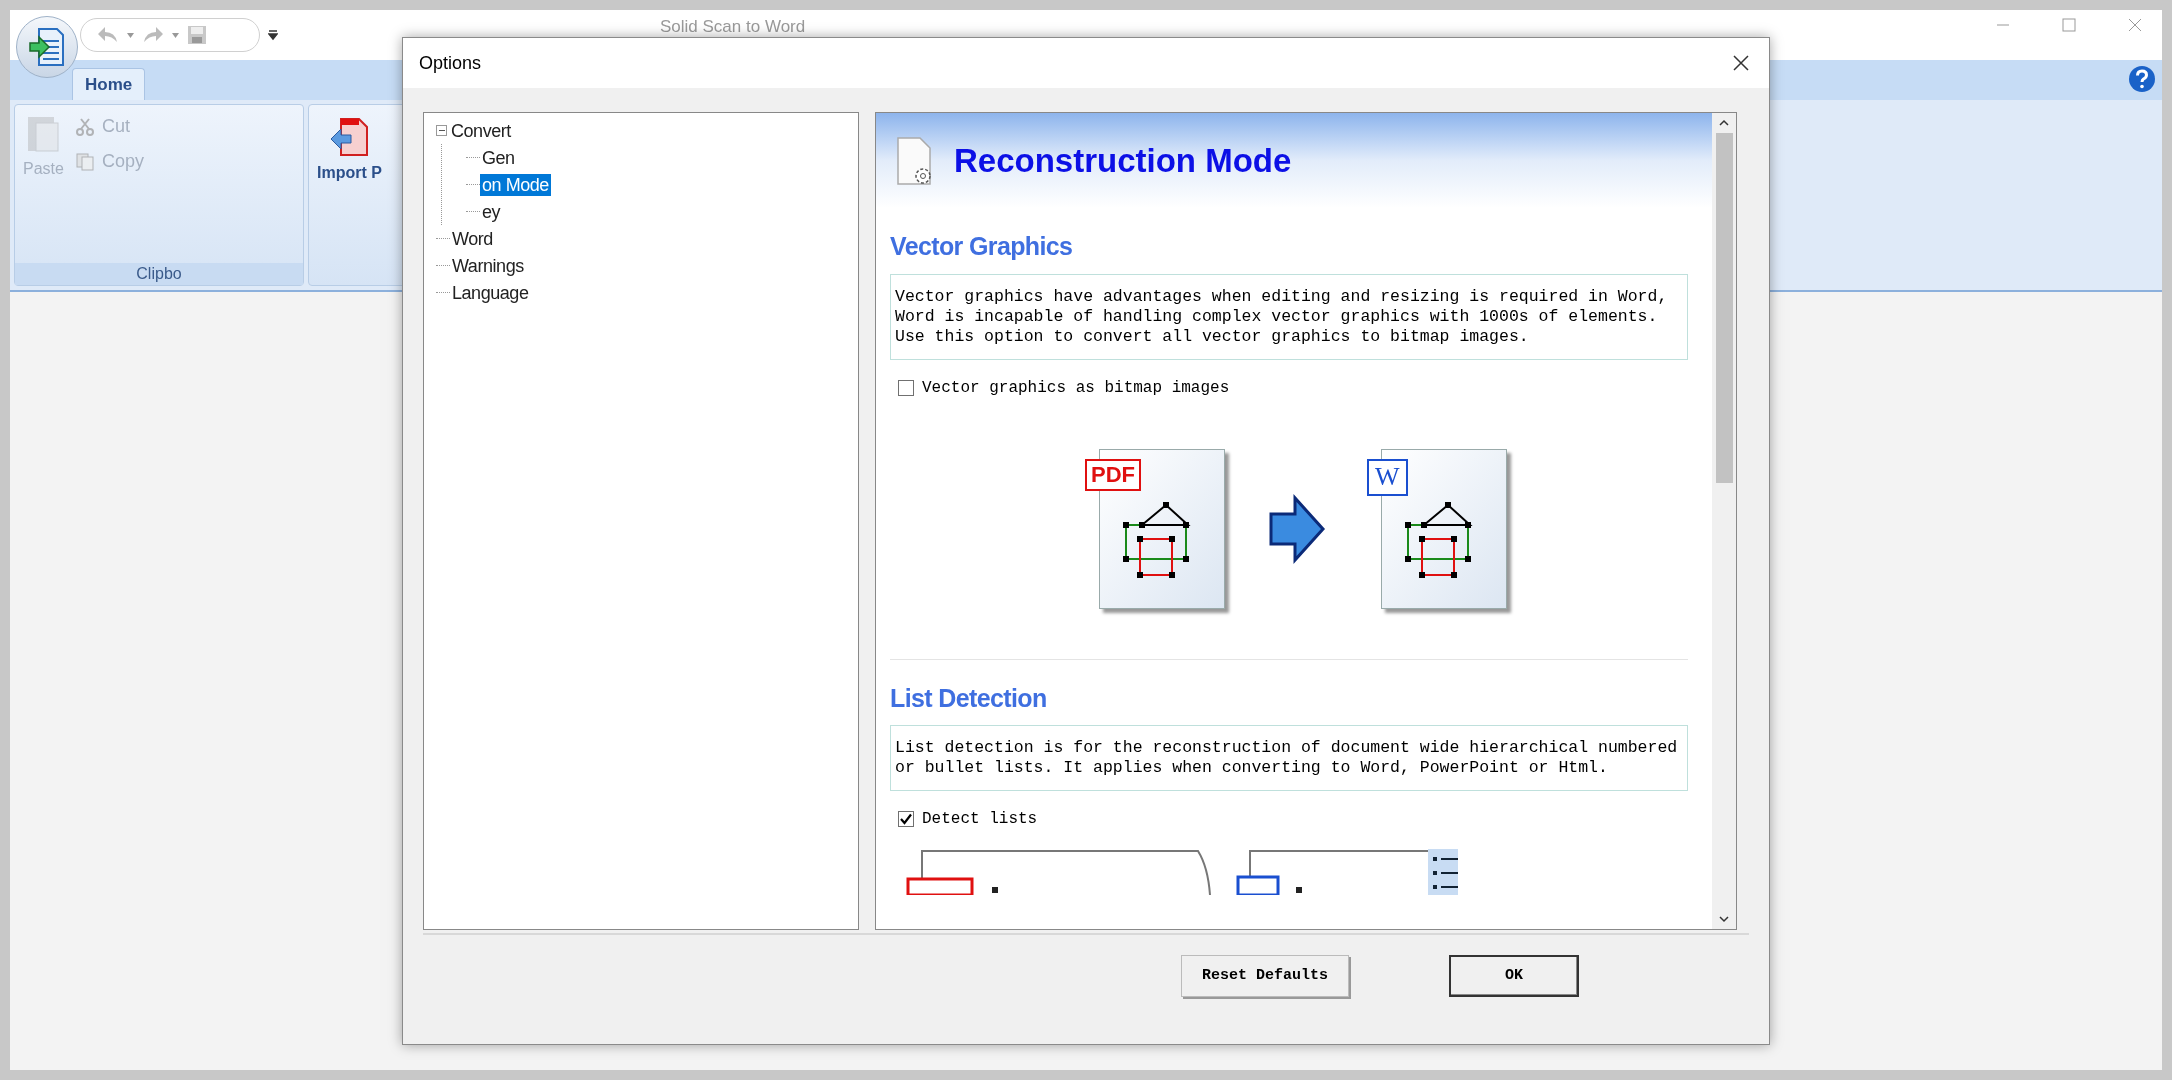  I want to click on vertical-scrollbar, so click(1724, 521).